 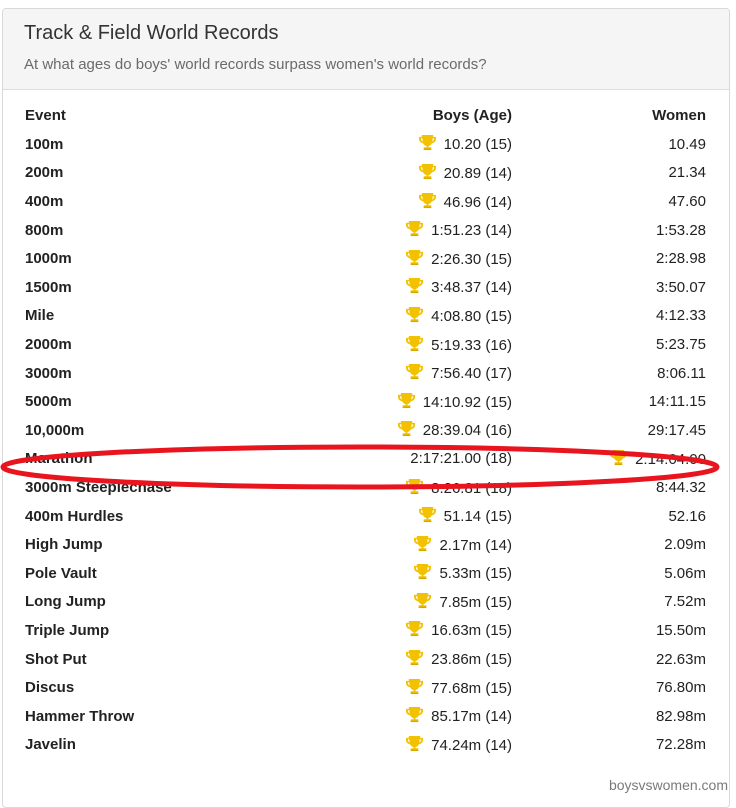 I want to click on women-record-value: 21.34, so click(x=687, y=173).